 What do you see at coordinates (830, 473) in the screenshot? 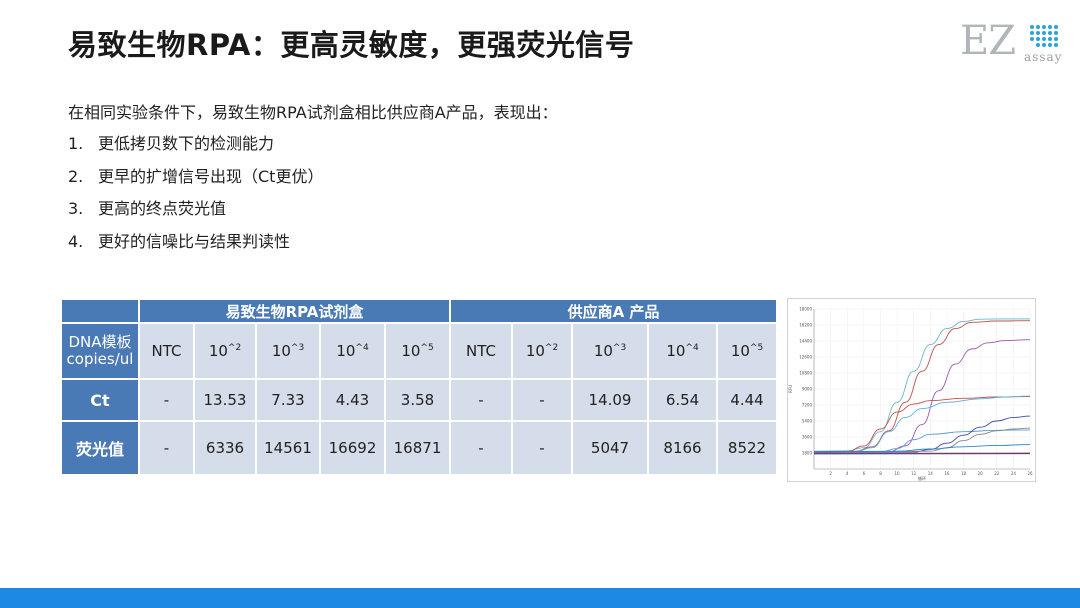
I see `x-tick-label: 2` at bounding box center [830, 473].